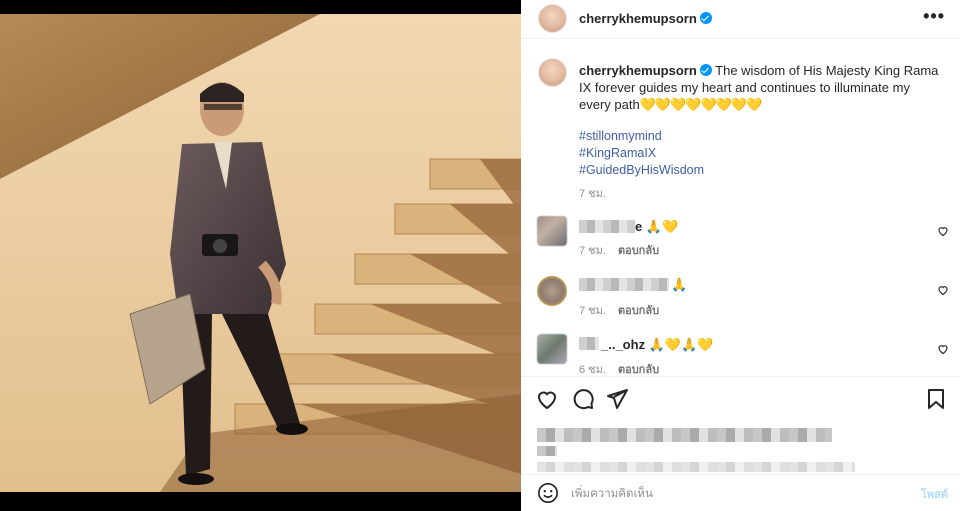  I want to click on redacted-date-line, so click(696, 467).